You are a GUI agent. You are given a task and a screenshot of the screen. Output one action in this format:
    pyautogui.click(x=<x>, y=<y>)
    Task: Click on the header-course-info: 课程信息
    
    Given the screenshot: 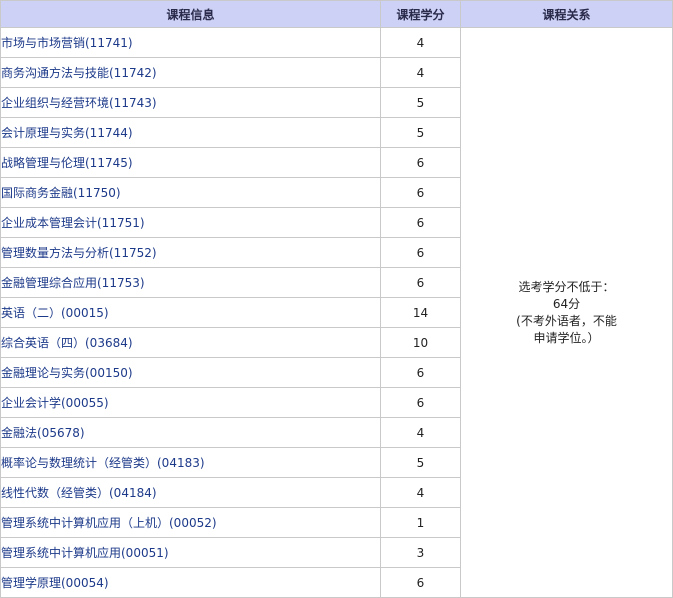 What is the action you would take?
    pyautogui.click(x=190, y=14)
    